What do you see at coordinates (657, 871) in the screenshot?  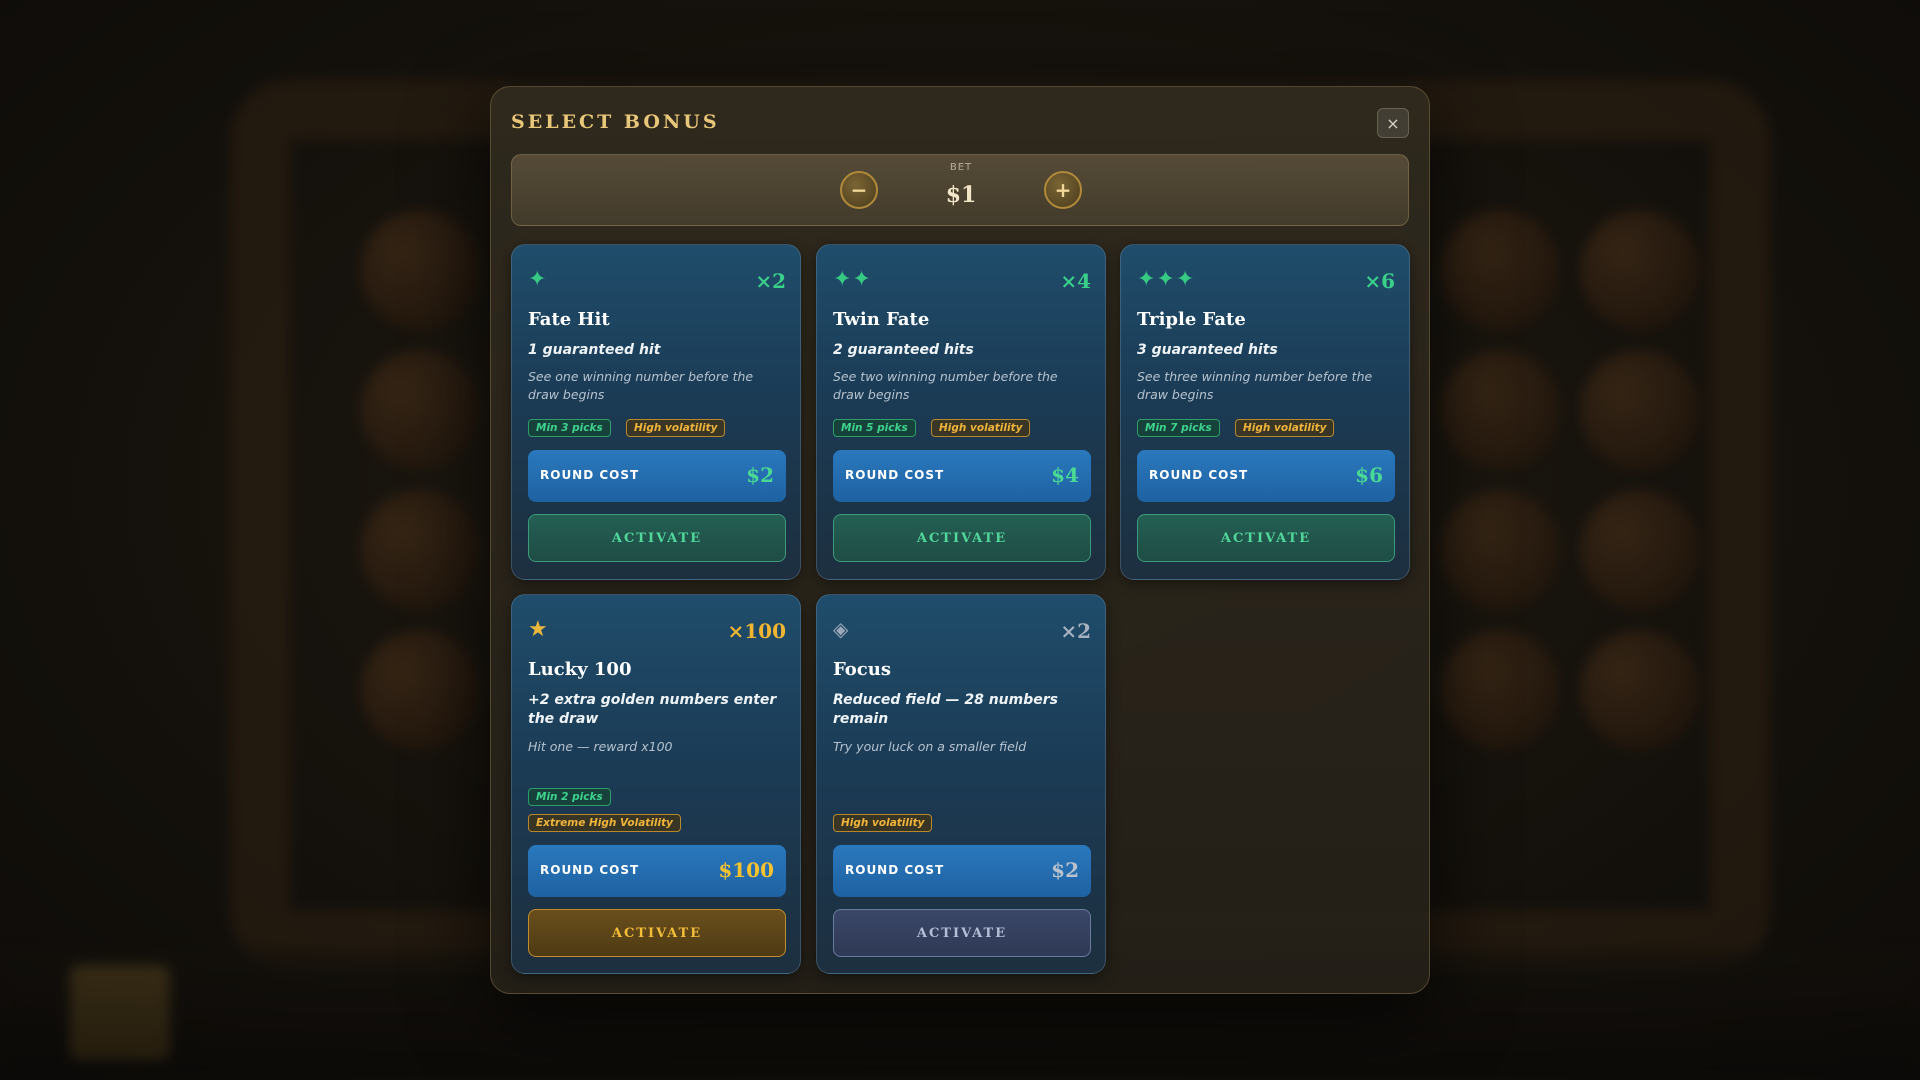 I see `round-cost-box: ROUND COST $100` at bounding box center [657, 871].